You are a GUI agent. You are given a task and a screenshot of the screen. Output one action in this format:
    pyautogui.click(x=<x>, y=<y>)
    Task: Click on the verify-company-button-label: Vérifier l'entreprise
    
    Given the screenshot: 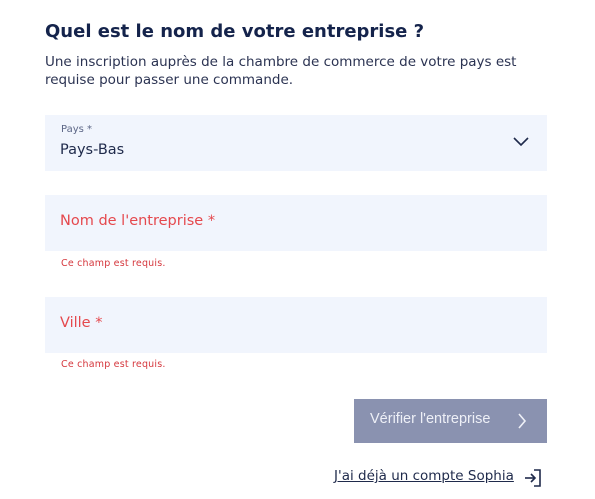 What is the action you would take?
    pyautogui.click(x=430, y=419)
    